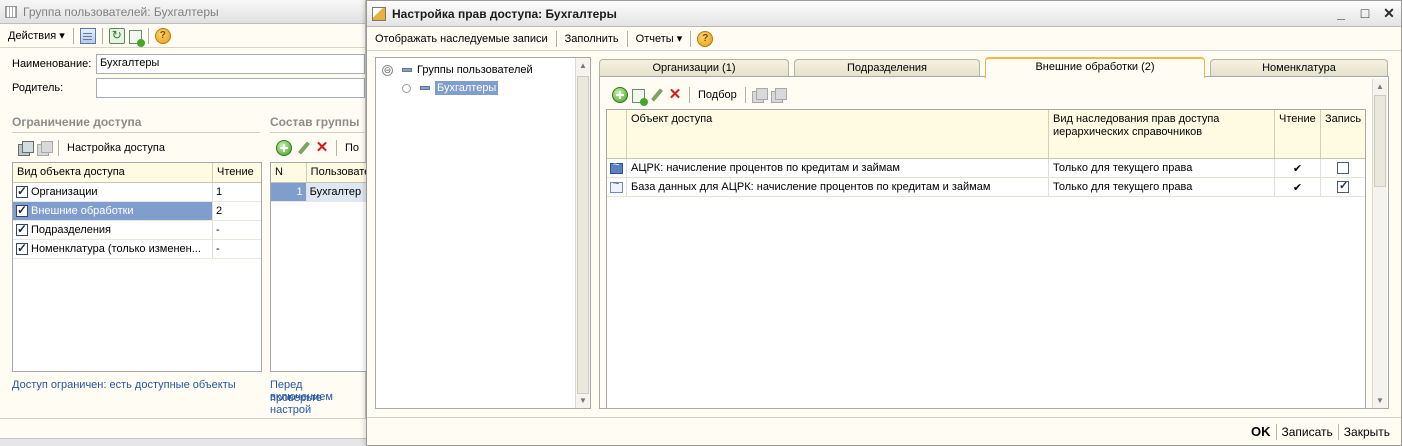 This screenshot has height=446, width=1402. I want to click on group-toolbar: ✕ По, so click(318, 148).